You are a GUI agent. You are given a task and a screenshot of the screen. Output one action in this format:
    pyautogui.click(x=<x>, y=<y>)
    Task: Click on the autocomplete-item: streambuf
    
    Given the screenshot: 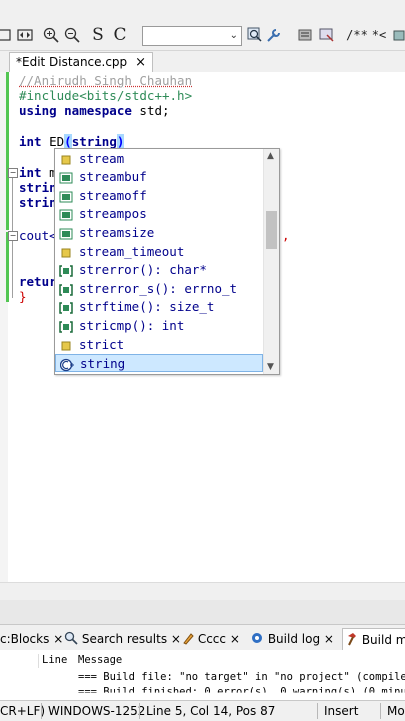 What is the action you would take?
    pyautogui.click(x=159, y=177)
    